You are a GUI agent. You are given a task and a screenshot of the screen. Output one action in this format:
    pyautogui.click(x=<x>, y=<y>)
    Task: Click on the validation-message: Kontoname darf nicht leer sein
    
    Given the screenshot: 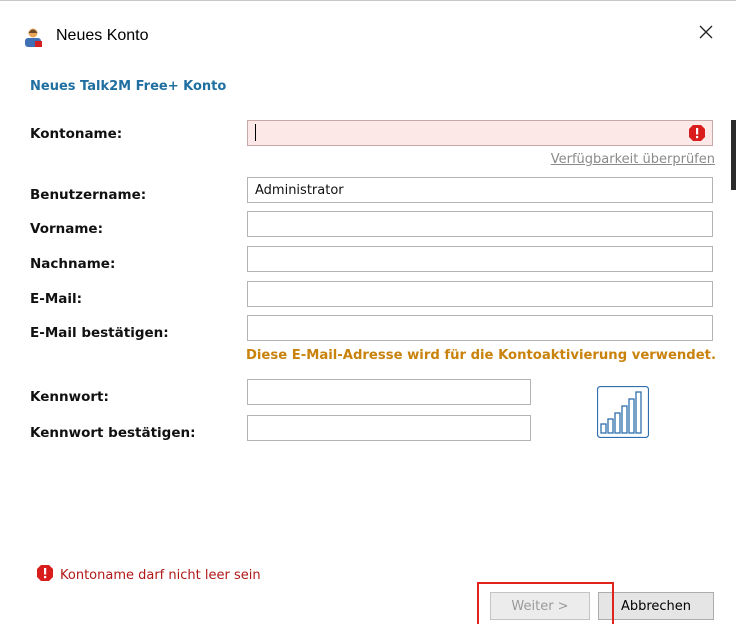 What is the action you would take?
    pyautogui.click(x=148, y=575)
    